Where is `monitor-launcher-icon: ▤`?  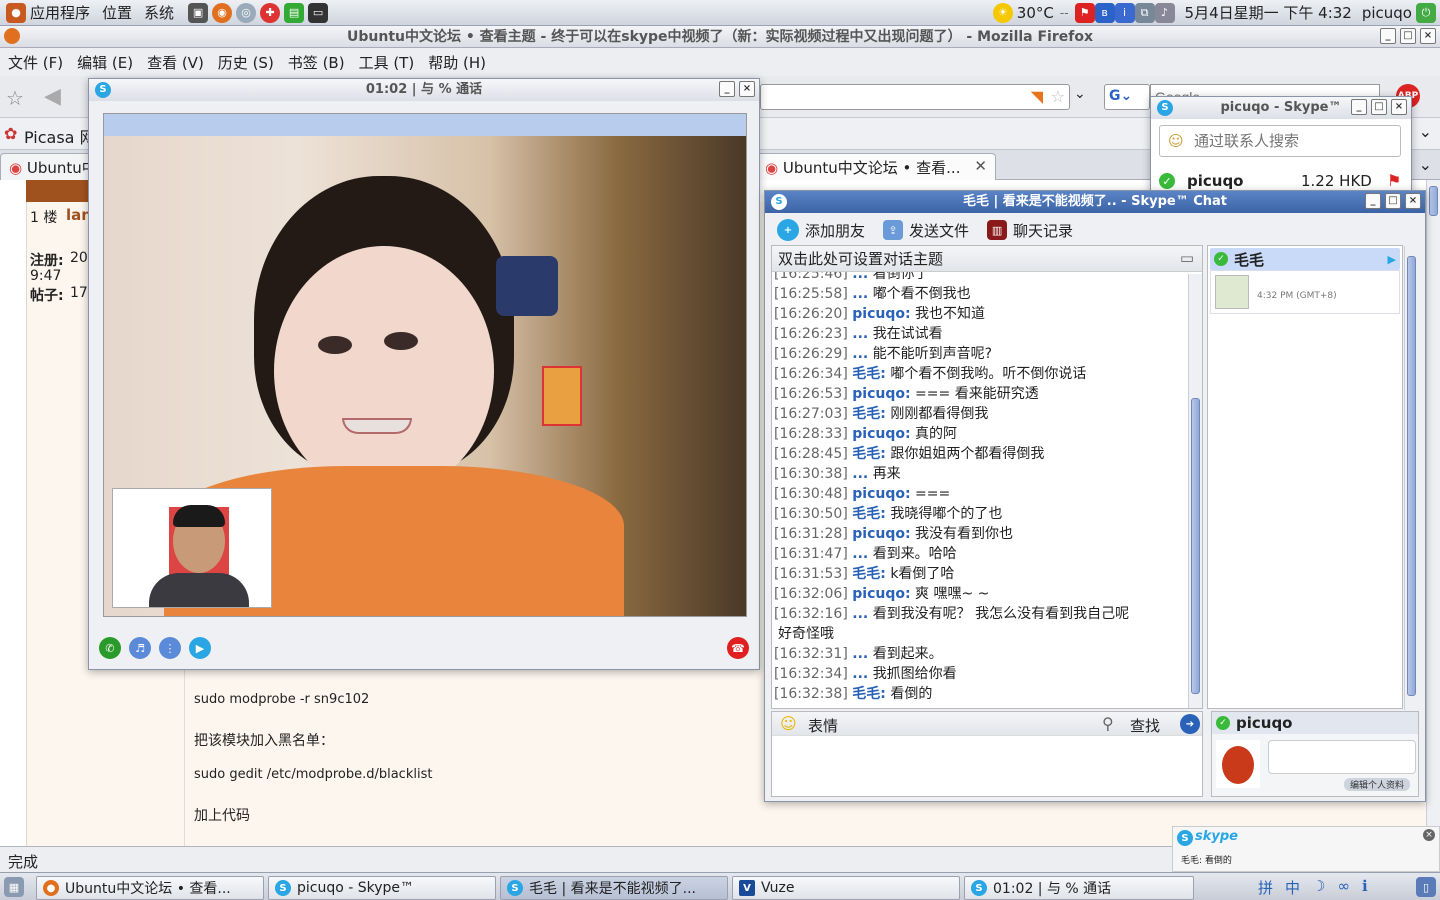 monitor-launcher-icon: ▤ is located at coordinates (294, 12).